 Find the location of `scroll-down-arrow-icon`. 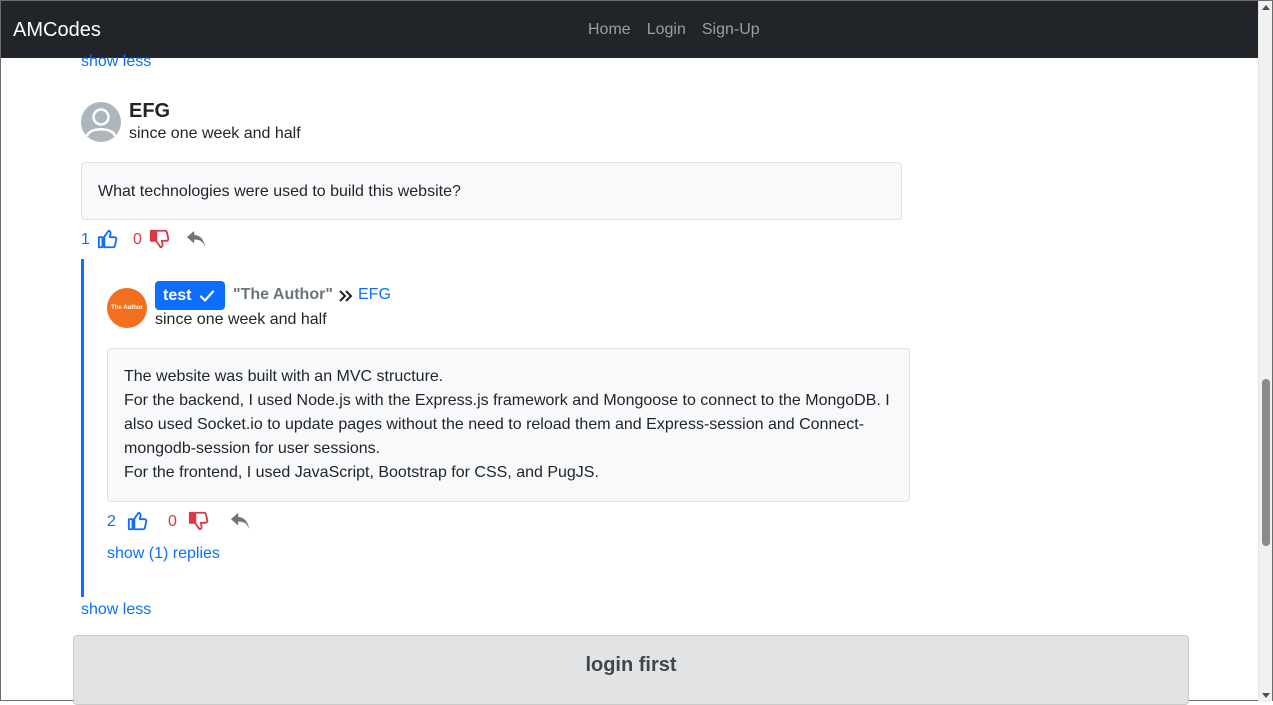

scroll-down-arrow-icon is located at coordinates (1266, 695).